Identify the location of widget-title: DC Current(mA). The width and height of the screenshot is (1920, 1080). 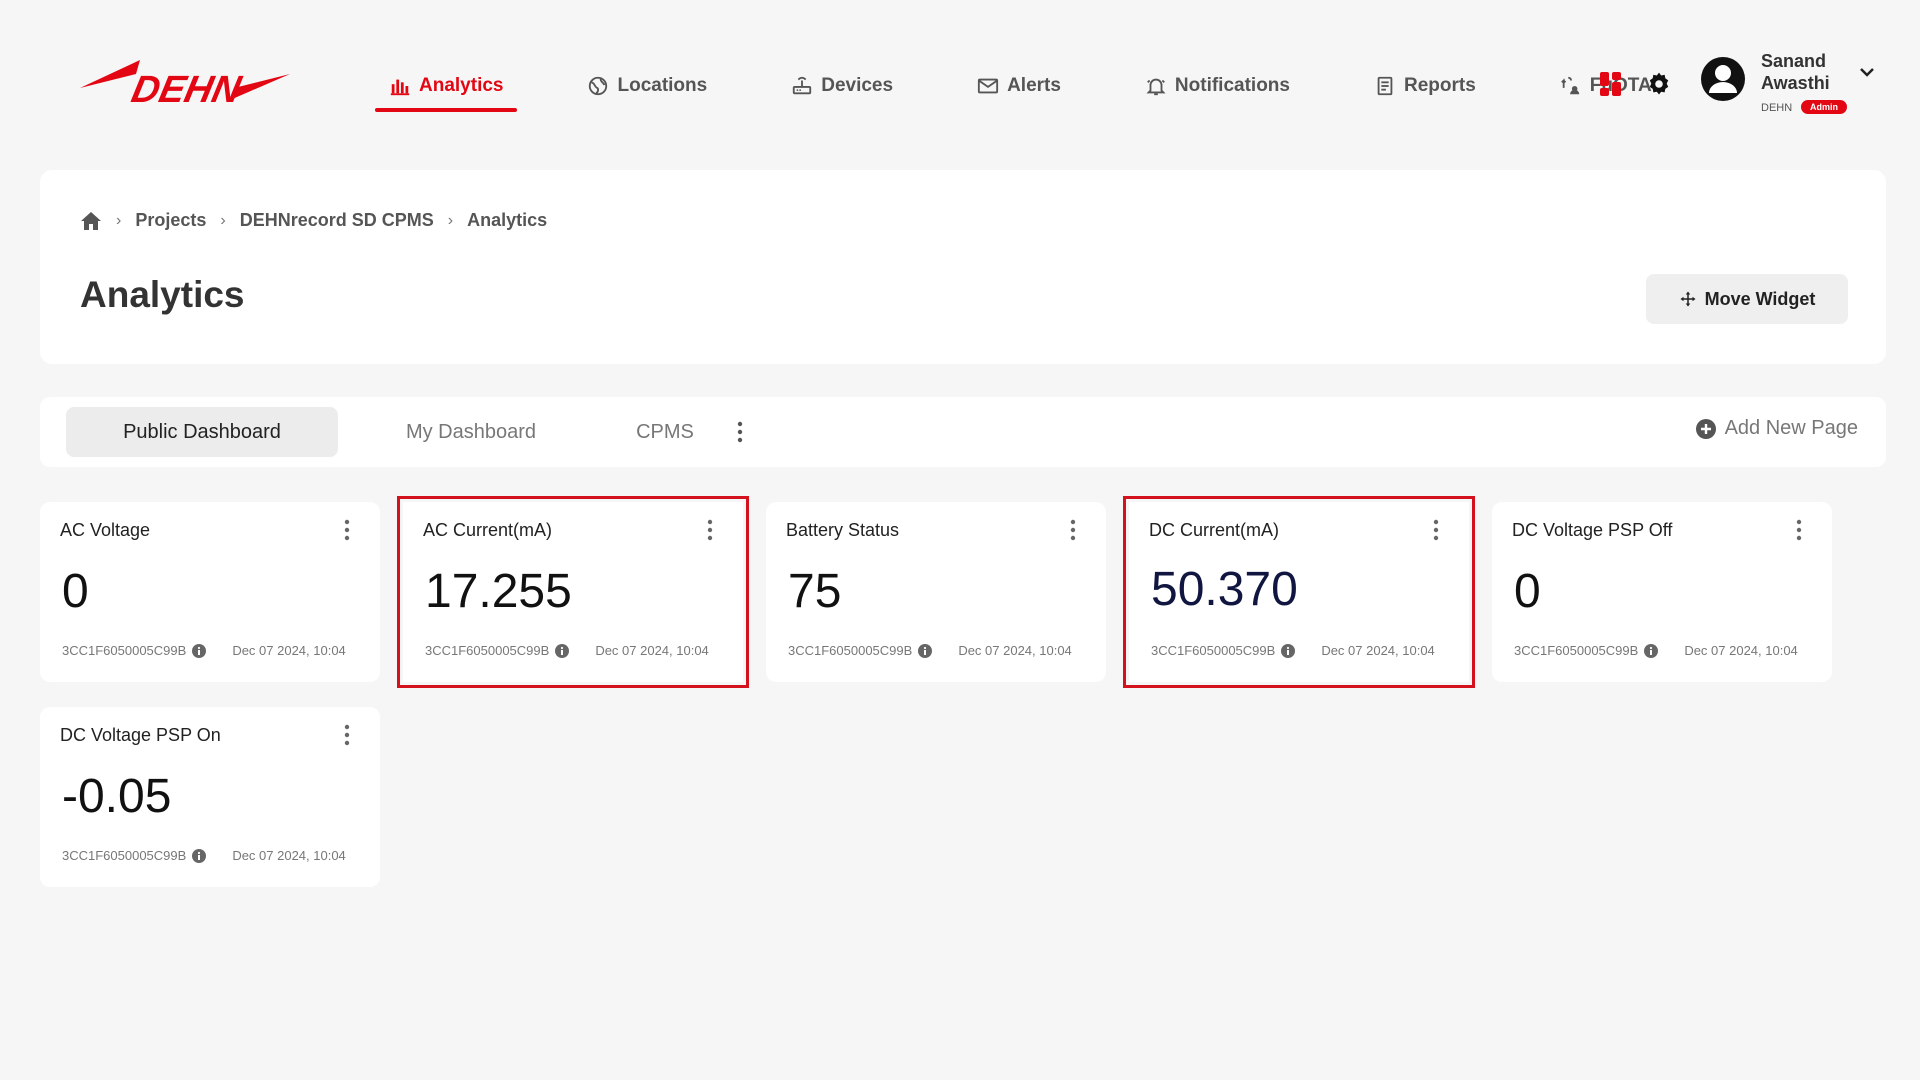
(1214, 530).